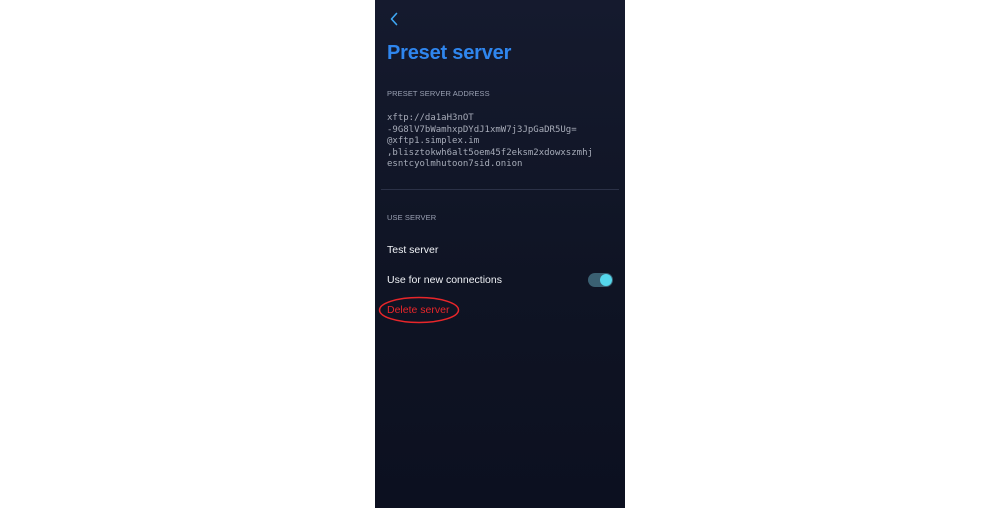 The image size is (1000, 508). What do you see at coordinates (490, 152) in the screenshot?
I see `server-address-line: ,blisztokwh6alt5oem45f2eksm2xdowxszmhj` at bounding box center [490, 152].